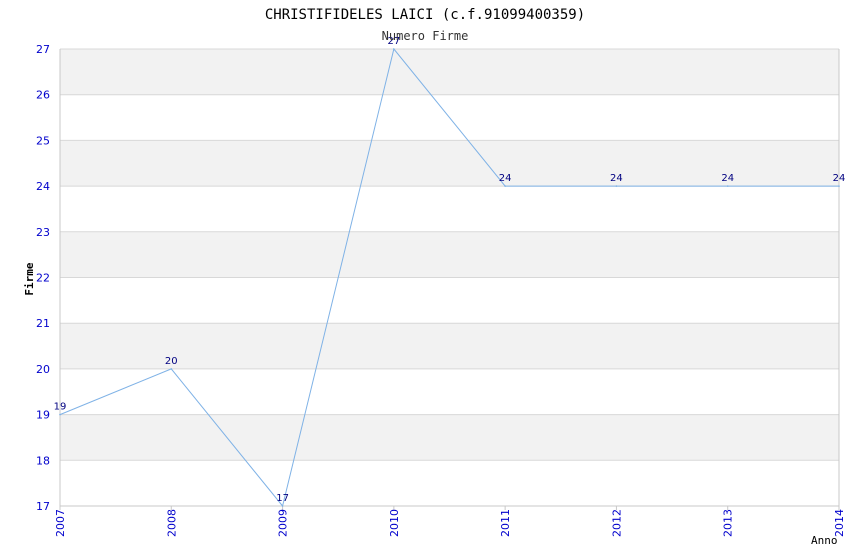 This screenshot has width=850, height=550. I want to click on x-tick-label: 2014, so click(839, 523).